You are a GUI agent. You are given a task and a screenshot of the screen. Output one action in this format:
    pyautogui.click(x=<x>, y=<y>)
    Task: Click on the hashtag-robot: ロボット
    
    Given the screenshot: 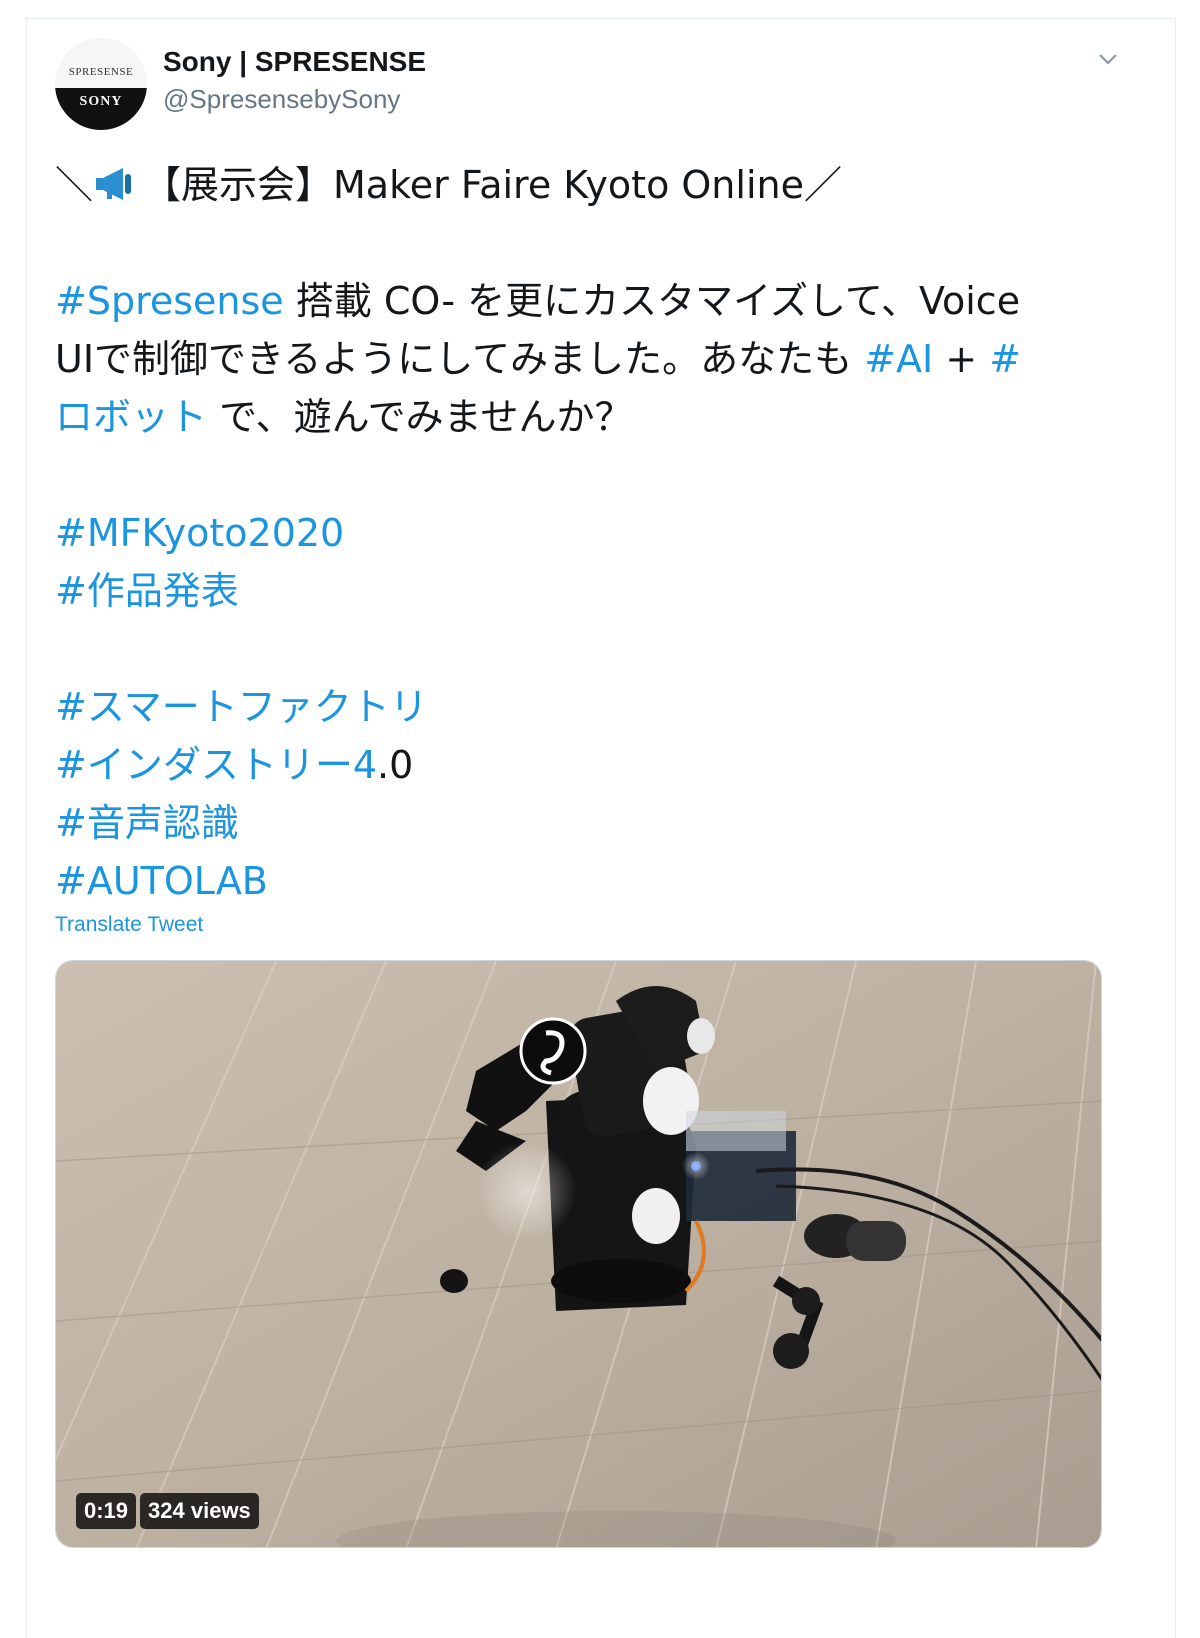 What is the action you would take?
    pyautogui.click(x=131, y=417)
    